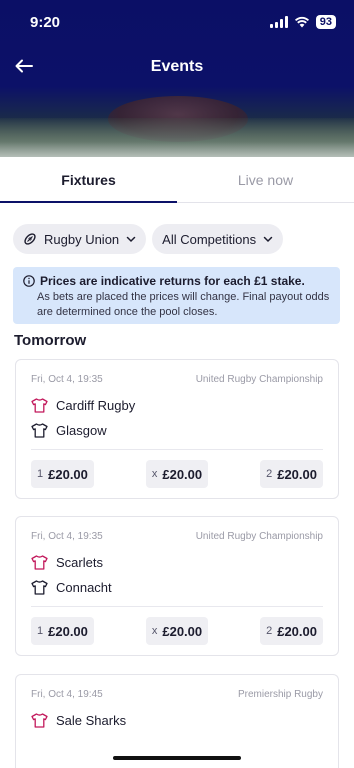 The height and width of the screenshot is (768, 354). I want to click on tab-fixtures: Fixtures, so click(88, 180).